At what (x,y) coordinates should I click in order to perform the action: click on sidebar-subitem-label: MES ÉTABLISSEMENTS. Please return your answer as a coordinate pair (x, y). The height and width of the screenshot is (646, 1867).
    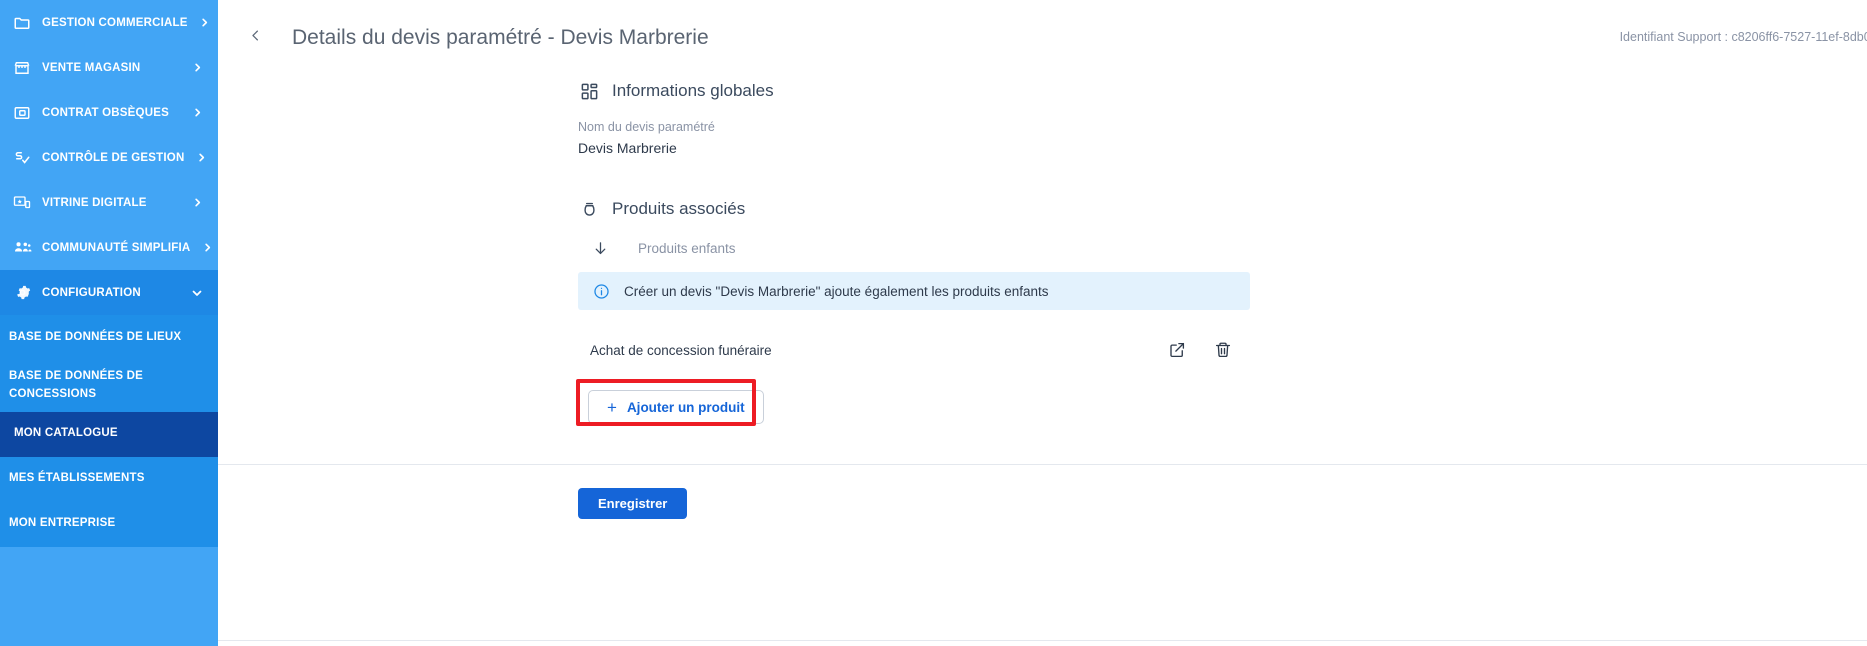
    Looking at the image, I should click on (77, 478).